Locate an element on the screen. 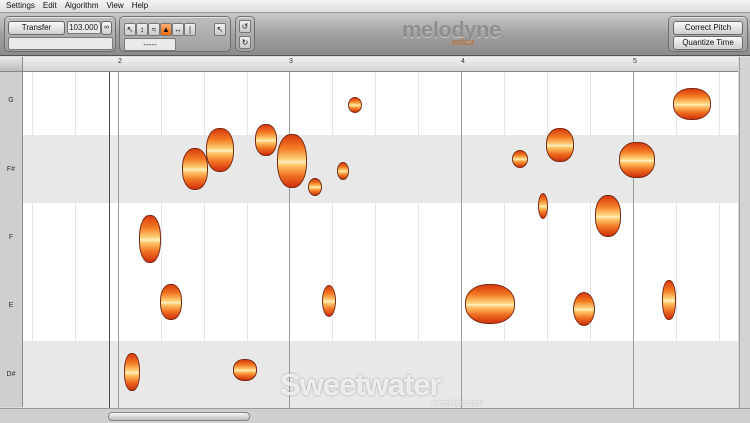 This screenshot has width=750, height=423. vertical-scrollbar is located at coordinates (744, 232).